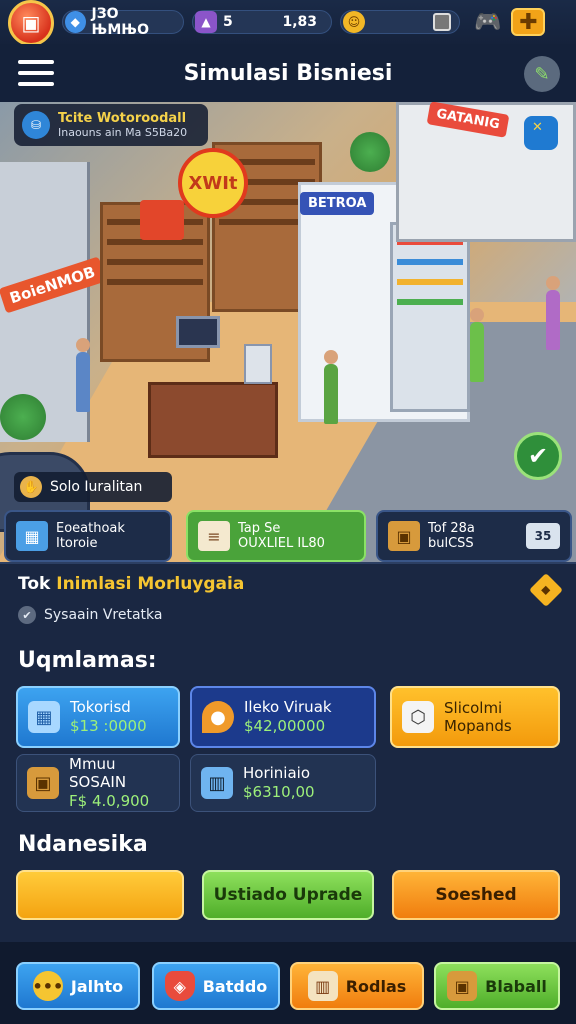 The width and height of the screenshot is (576, 1024). I want to click on cube-icon: ▦, so click(44, 717).